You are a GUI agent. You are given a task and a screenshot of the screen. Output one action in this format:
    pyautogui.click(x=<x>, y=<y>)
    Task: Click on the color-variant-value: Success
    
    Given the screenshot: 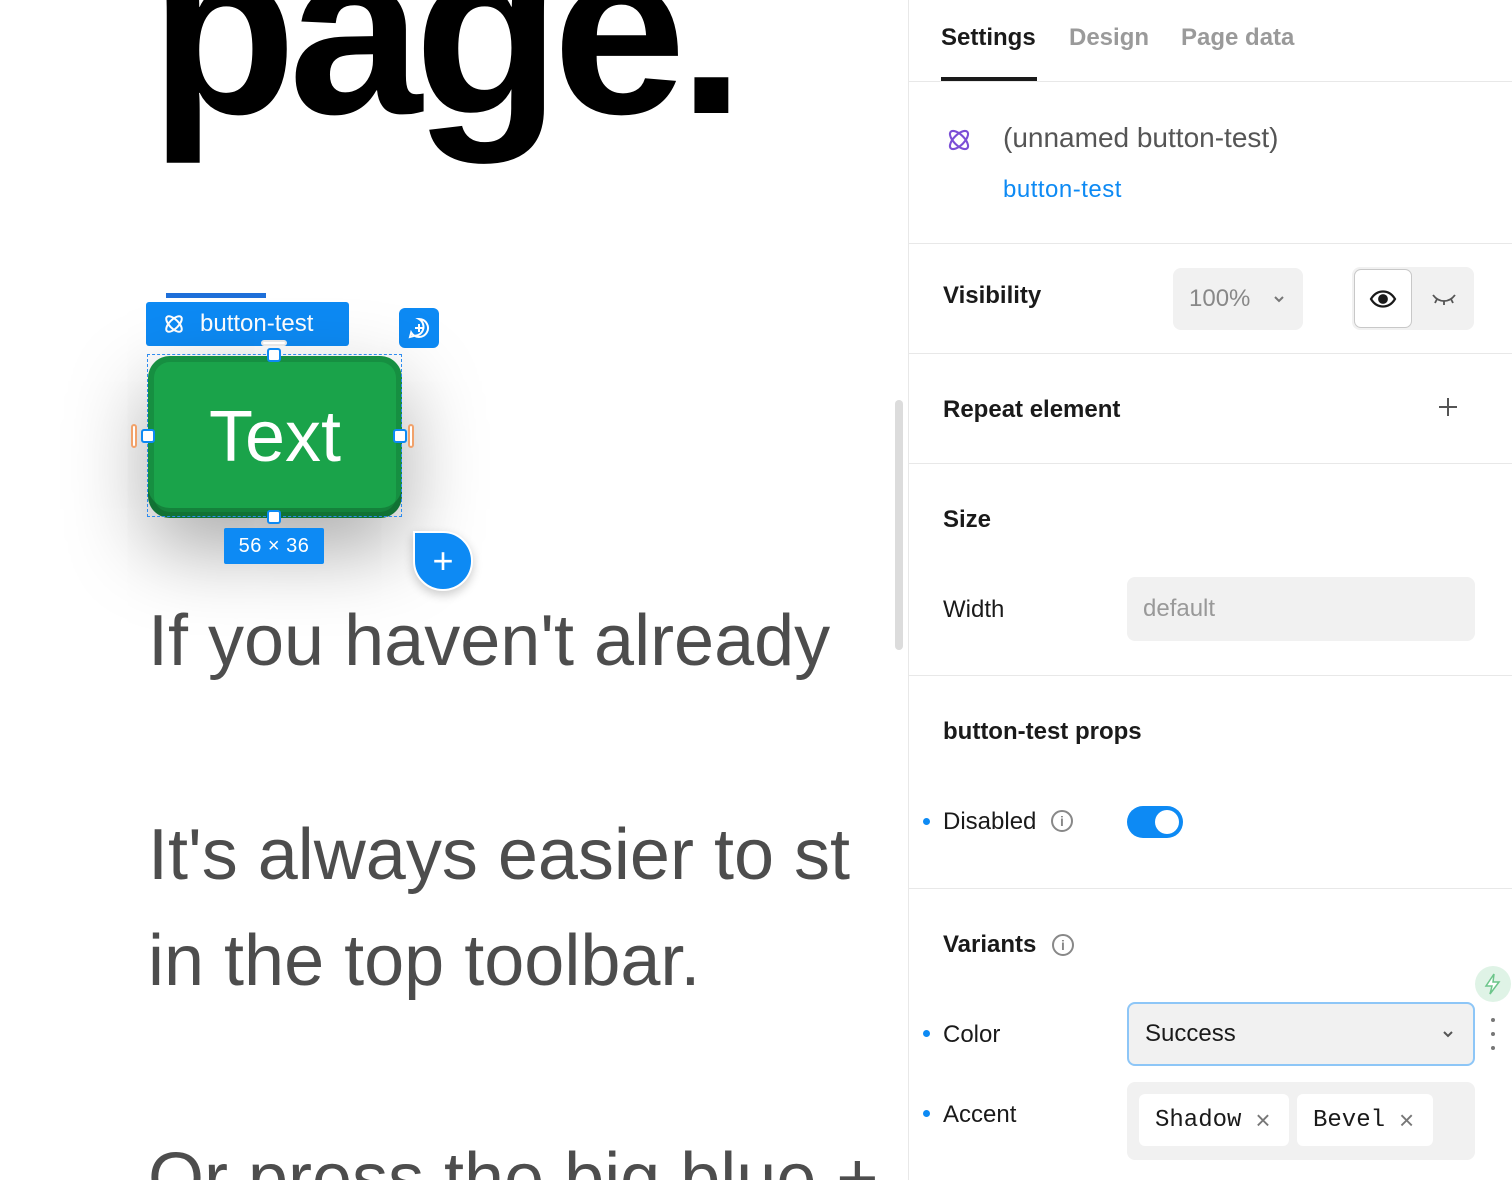 What is the action you would take?
    pyautogui.click(x=1190, y=1033)
    